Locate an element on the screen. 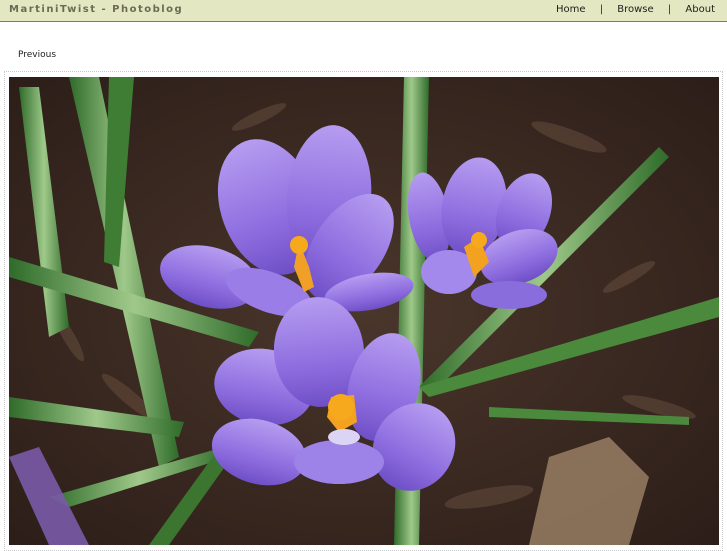 The image size is (727, 551). site-title: MartiniTwist - Photoblog is located at coordinates (96, 9).